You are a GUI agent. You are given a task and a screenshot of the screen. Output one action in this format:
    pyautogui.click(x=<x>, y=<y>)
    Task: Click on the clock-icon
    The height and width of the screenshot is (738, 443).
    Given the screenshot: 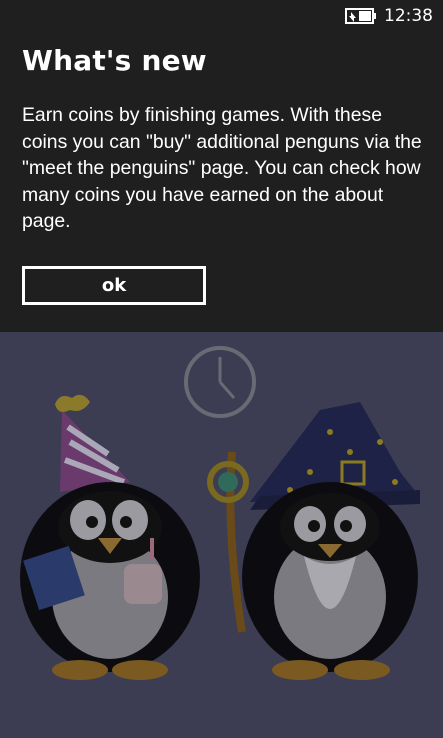 What is the action you would take?
    pyautogui.click(x=220, y=382)
    